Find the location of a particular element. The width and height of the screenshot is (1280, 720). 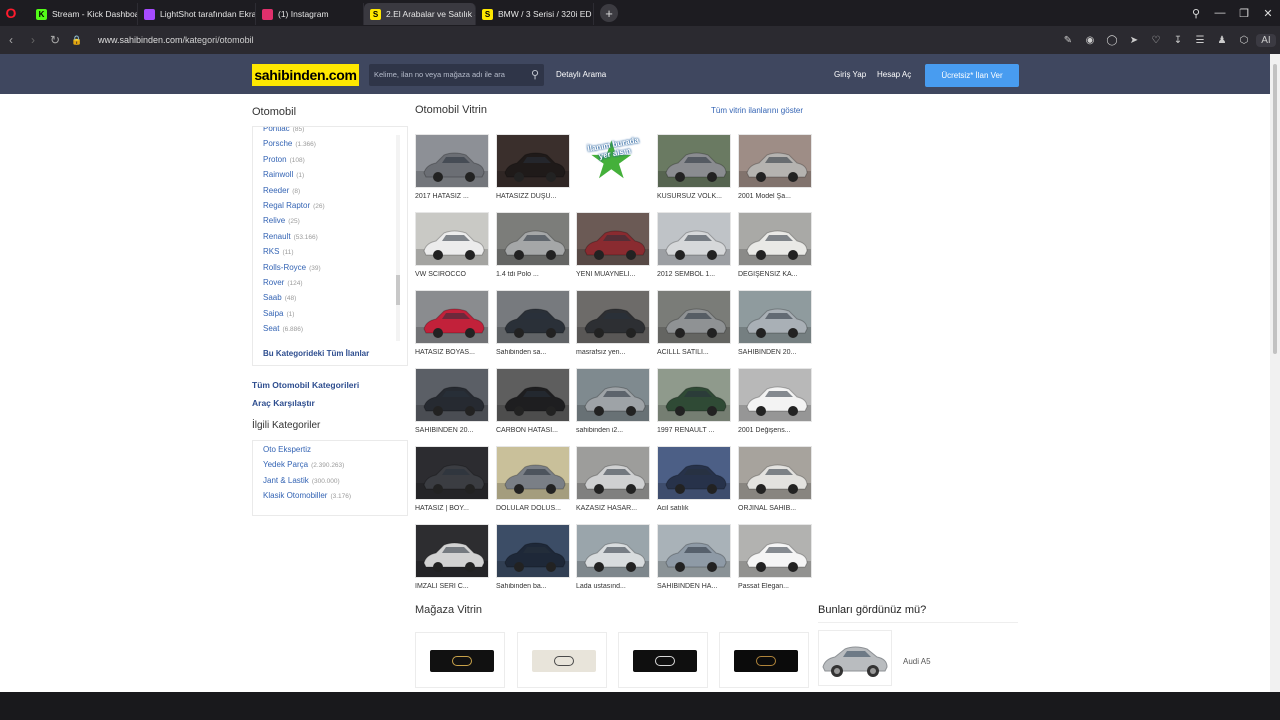

related-category-item: Yedek Parça (2.390.263) is located at coordinates (303, 464).